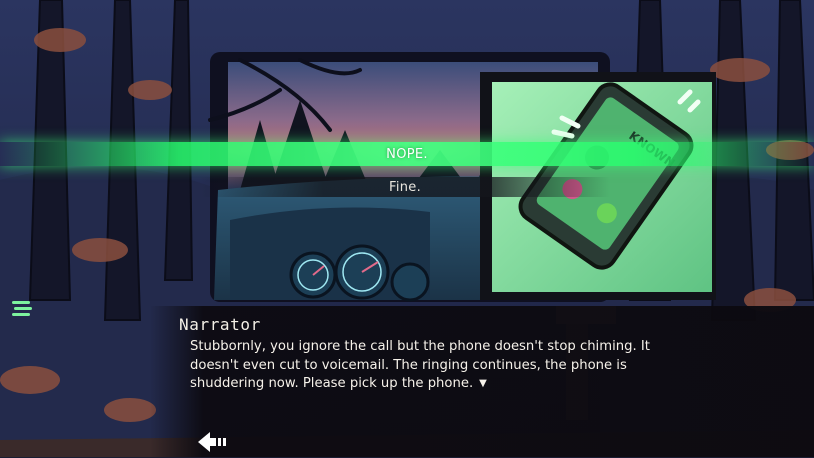 The height and width of the screenshot is (458, 814). Describe the element at coordinates (220, 324) in the screenshot. I see `speaker-name: Narrator` at that location.